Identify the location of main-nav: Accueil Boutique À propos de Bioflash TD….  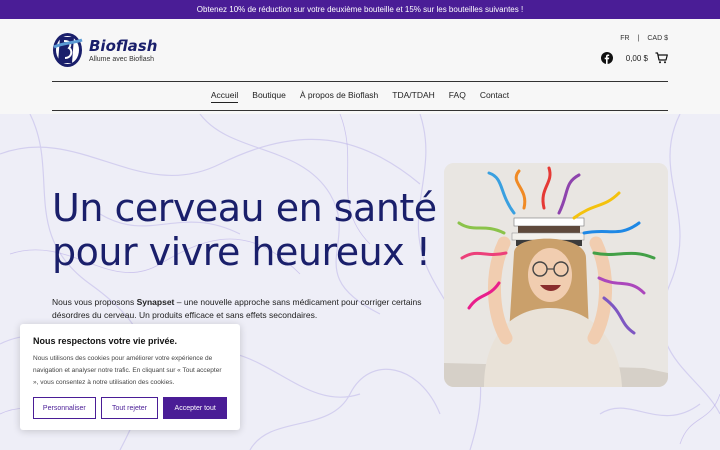
(360, 96).